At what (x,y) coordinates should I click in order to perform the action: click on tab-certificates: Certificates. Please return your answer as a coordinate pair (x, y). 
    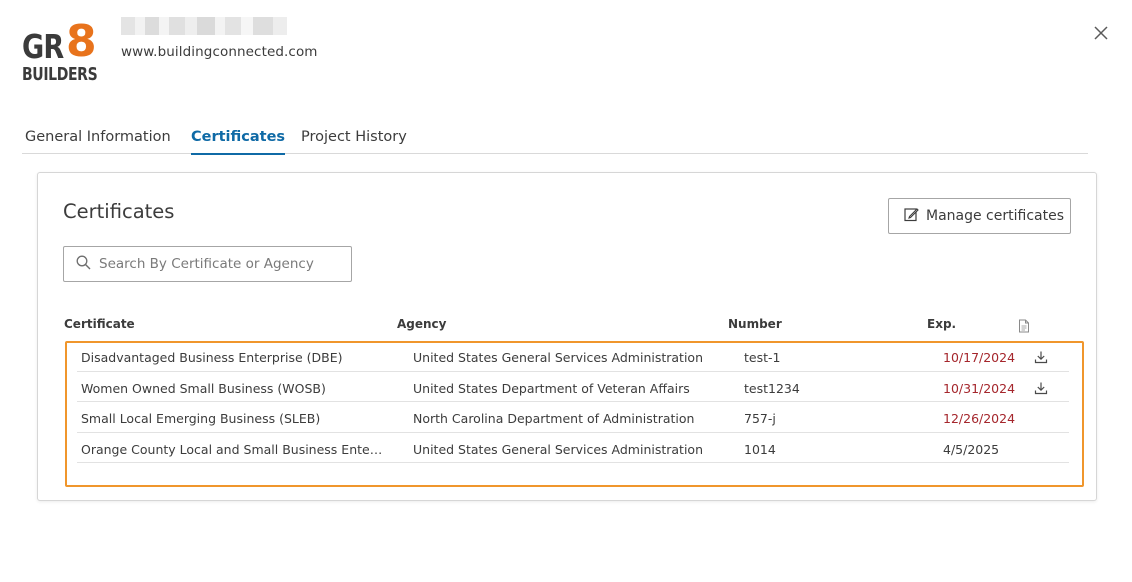
    Looking at the image, I should click on (238, 141).